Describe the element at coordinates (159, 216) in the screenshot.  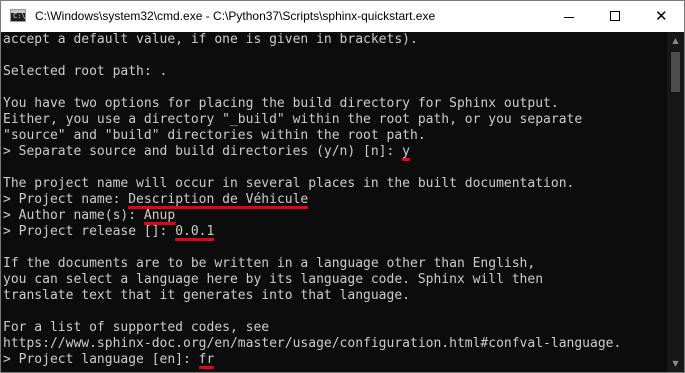
I see `user-input-value: Anup` at that location.